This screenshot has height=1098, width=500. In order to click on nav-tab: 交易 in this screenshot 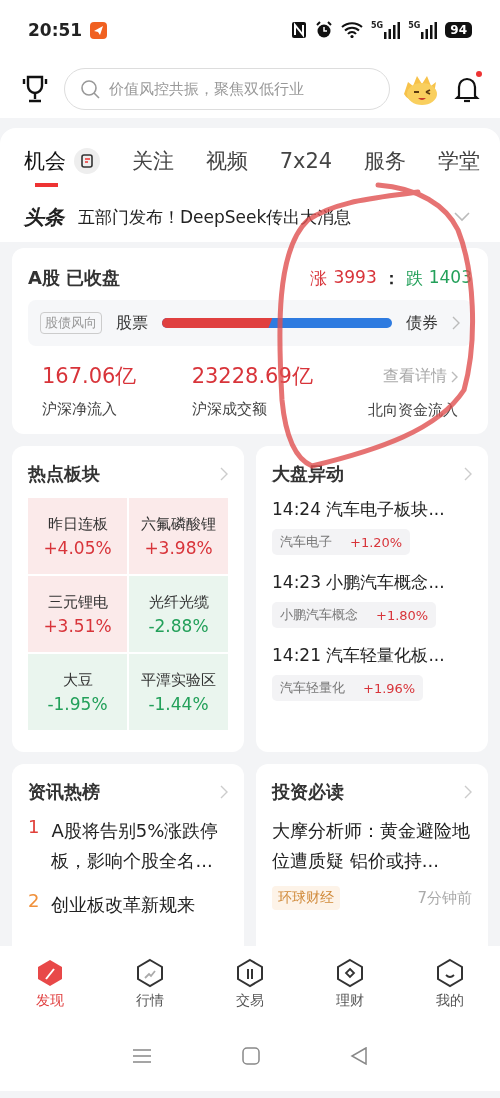, I will do `click(250, 983)`.